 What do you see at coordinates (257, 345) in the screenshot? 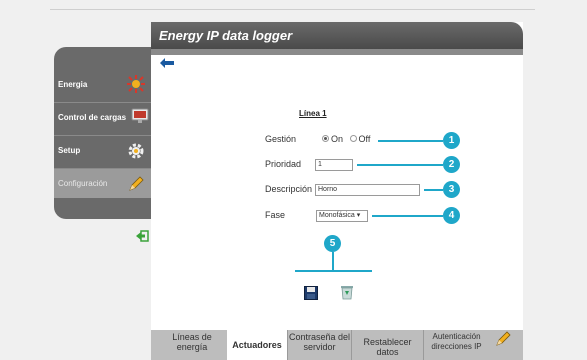
I see `tab-actuadores: Actuadores` at bounding box center [257, 345].